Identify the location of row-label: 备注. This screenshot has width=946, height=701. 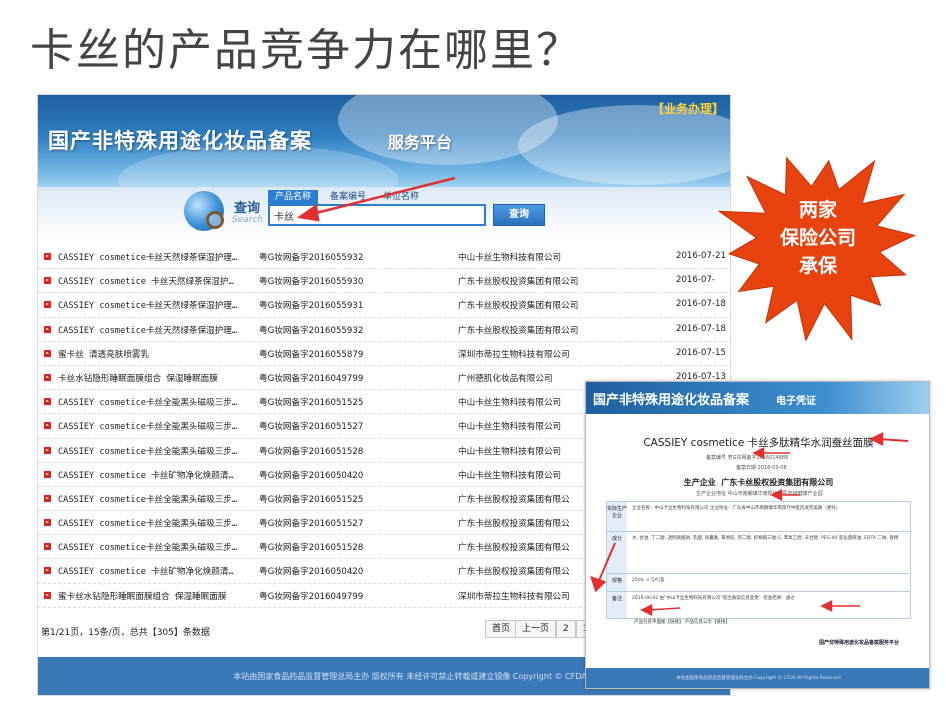
(617, 605).